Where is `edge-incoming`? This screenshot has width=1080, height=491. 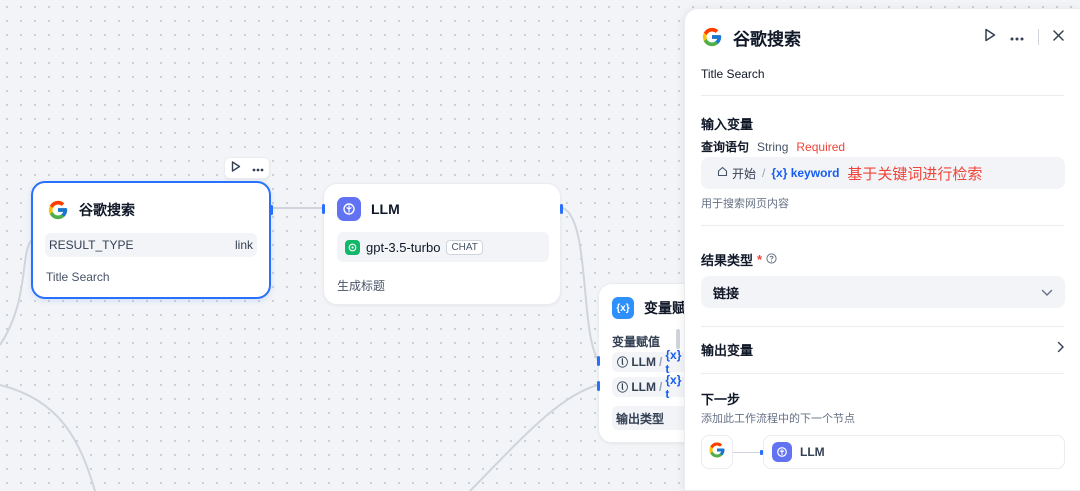 edge-incoming is located at coordinates (16, 292).